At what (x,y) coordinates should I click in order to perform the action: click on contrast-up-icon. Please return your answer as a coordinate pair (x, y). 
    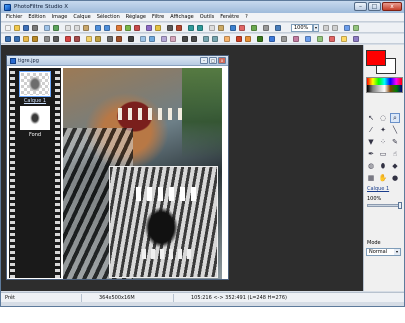
    Looking at the image, I should click on (47, 39).